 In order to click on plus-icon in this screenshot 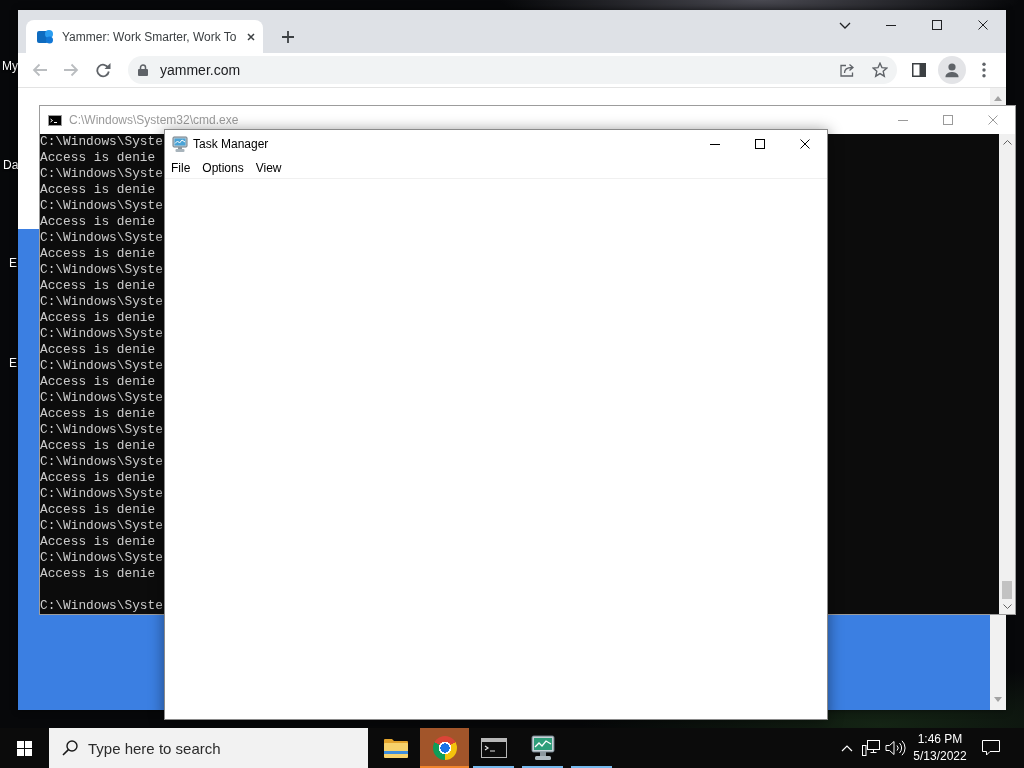, I will do `click(288, 36)`.